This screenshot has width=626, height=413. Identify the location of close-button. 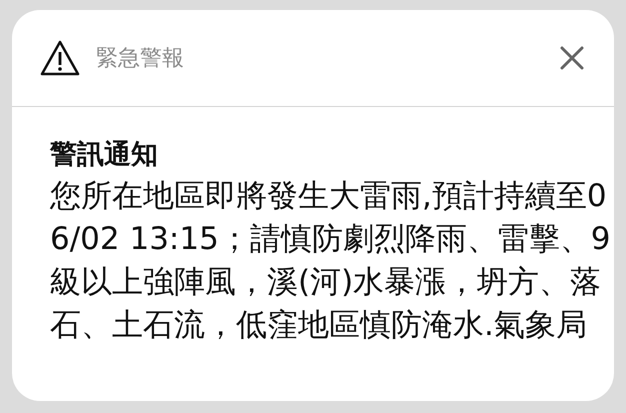
(572, 58).